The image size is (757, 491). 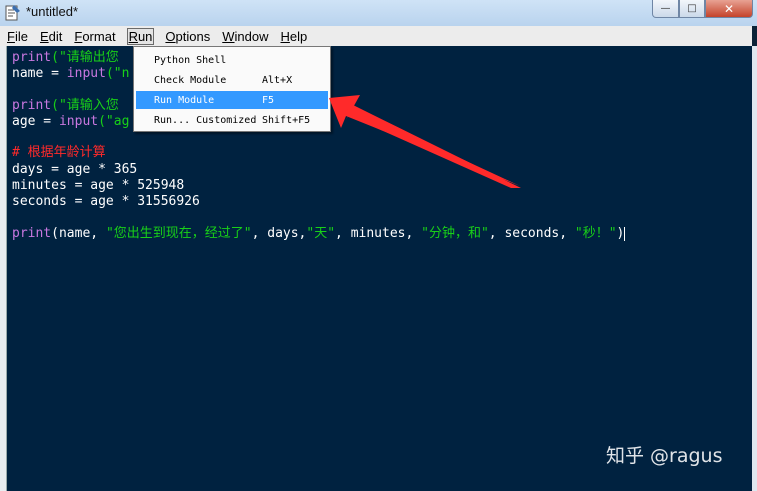 What do you see at coordinates (286, 120) in the screenshot?
I see `menu-item-shortcut: Shift+F5` at bounding box center [286, 120].